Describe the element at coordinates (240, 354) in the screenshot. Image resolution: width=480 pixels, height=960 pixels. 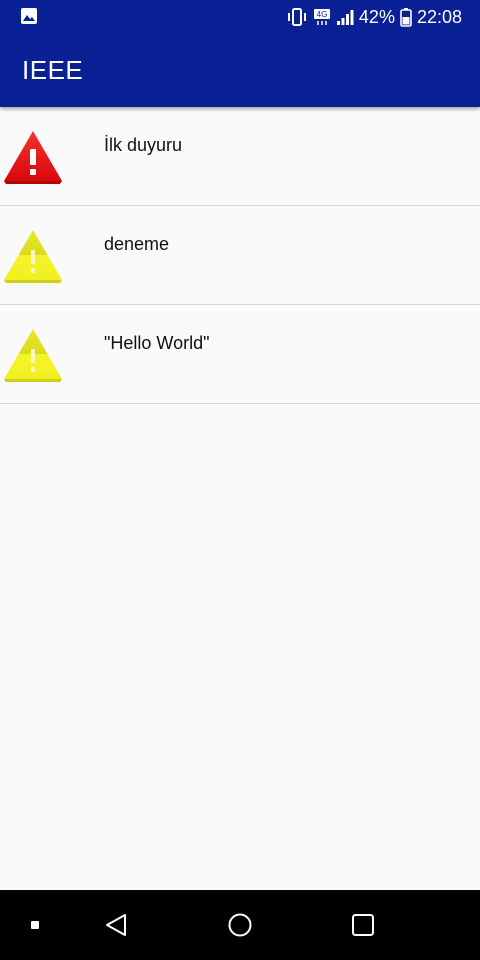
I see `list-item: "Hello World"` at that location.